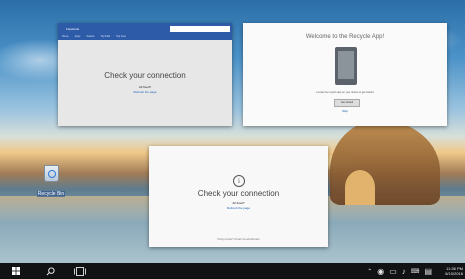 This screenshot has width=465, height=279. Describe the element at coordinates (454, 273) in the screenshot. I see `clock-date: 6/10/2016` at that location.